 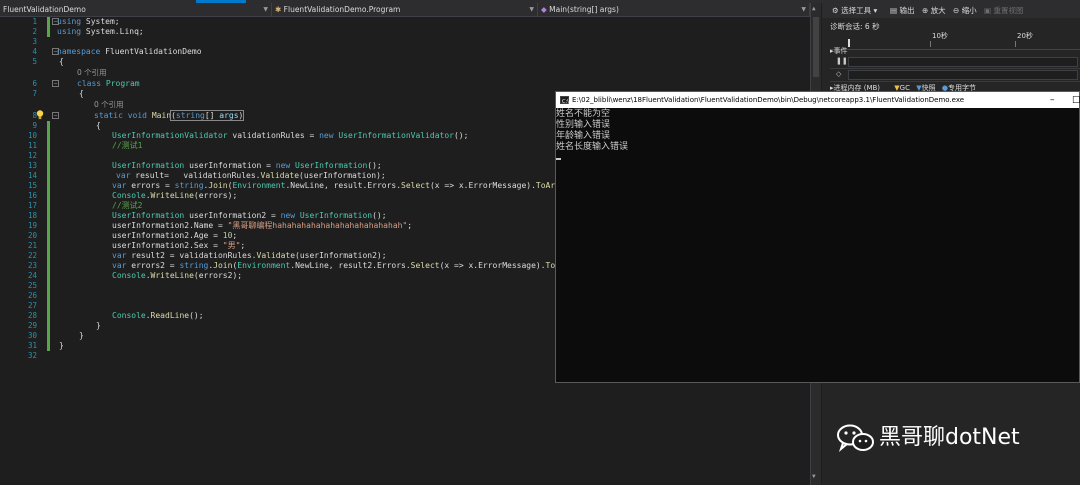 What do you see at coordinates (988, 10) in the screenshot?
I see `reset-view-icon: ▣` at bounding box center [988, 10].